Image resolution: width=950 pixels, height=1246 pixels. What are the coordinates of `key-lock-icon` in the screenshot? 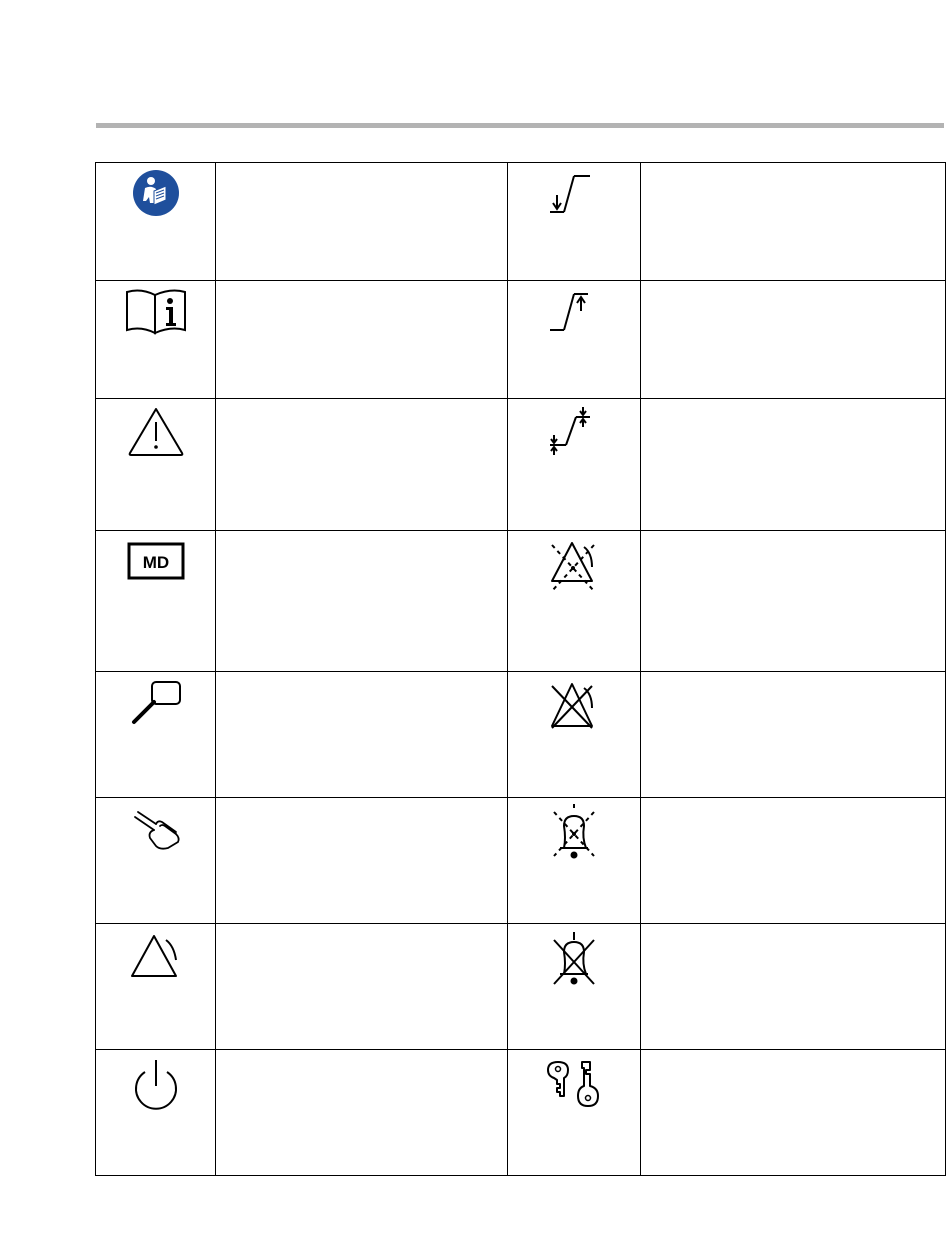 It's located at (573, 1084).